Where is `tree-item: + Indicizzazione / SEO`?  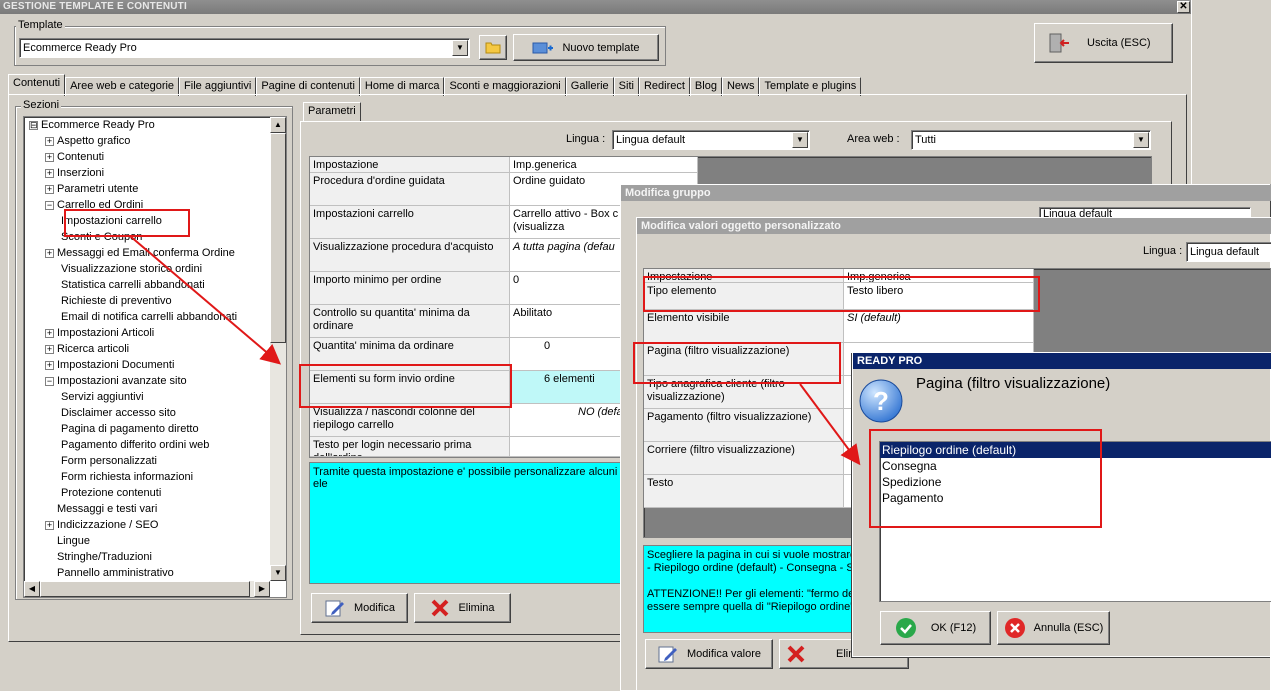
tree-item: + Indicizzazione / SEO is located at coordinates (102, 525).